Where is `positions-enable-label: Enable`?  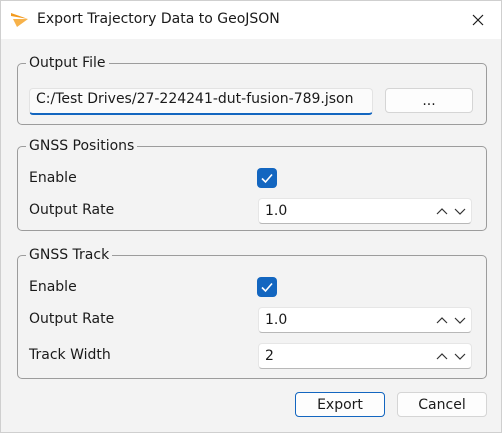
positions-enable-label: Enable is located at coordinates (53, 178).